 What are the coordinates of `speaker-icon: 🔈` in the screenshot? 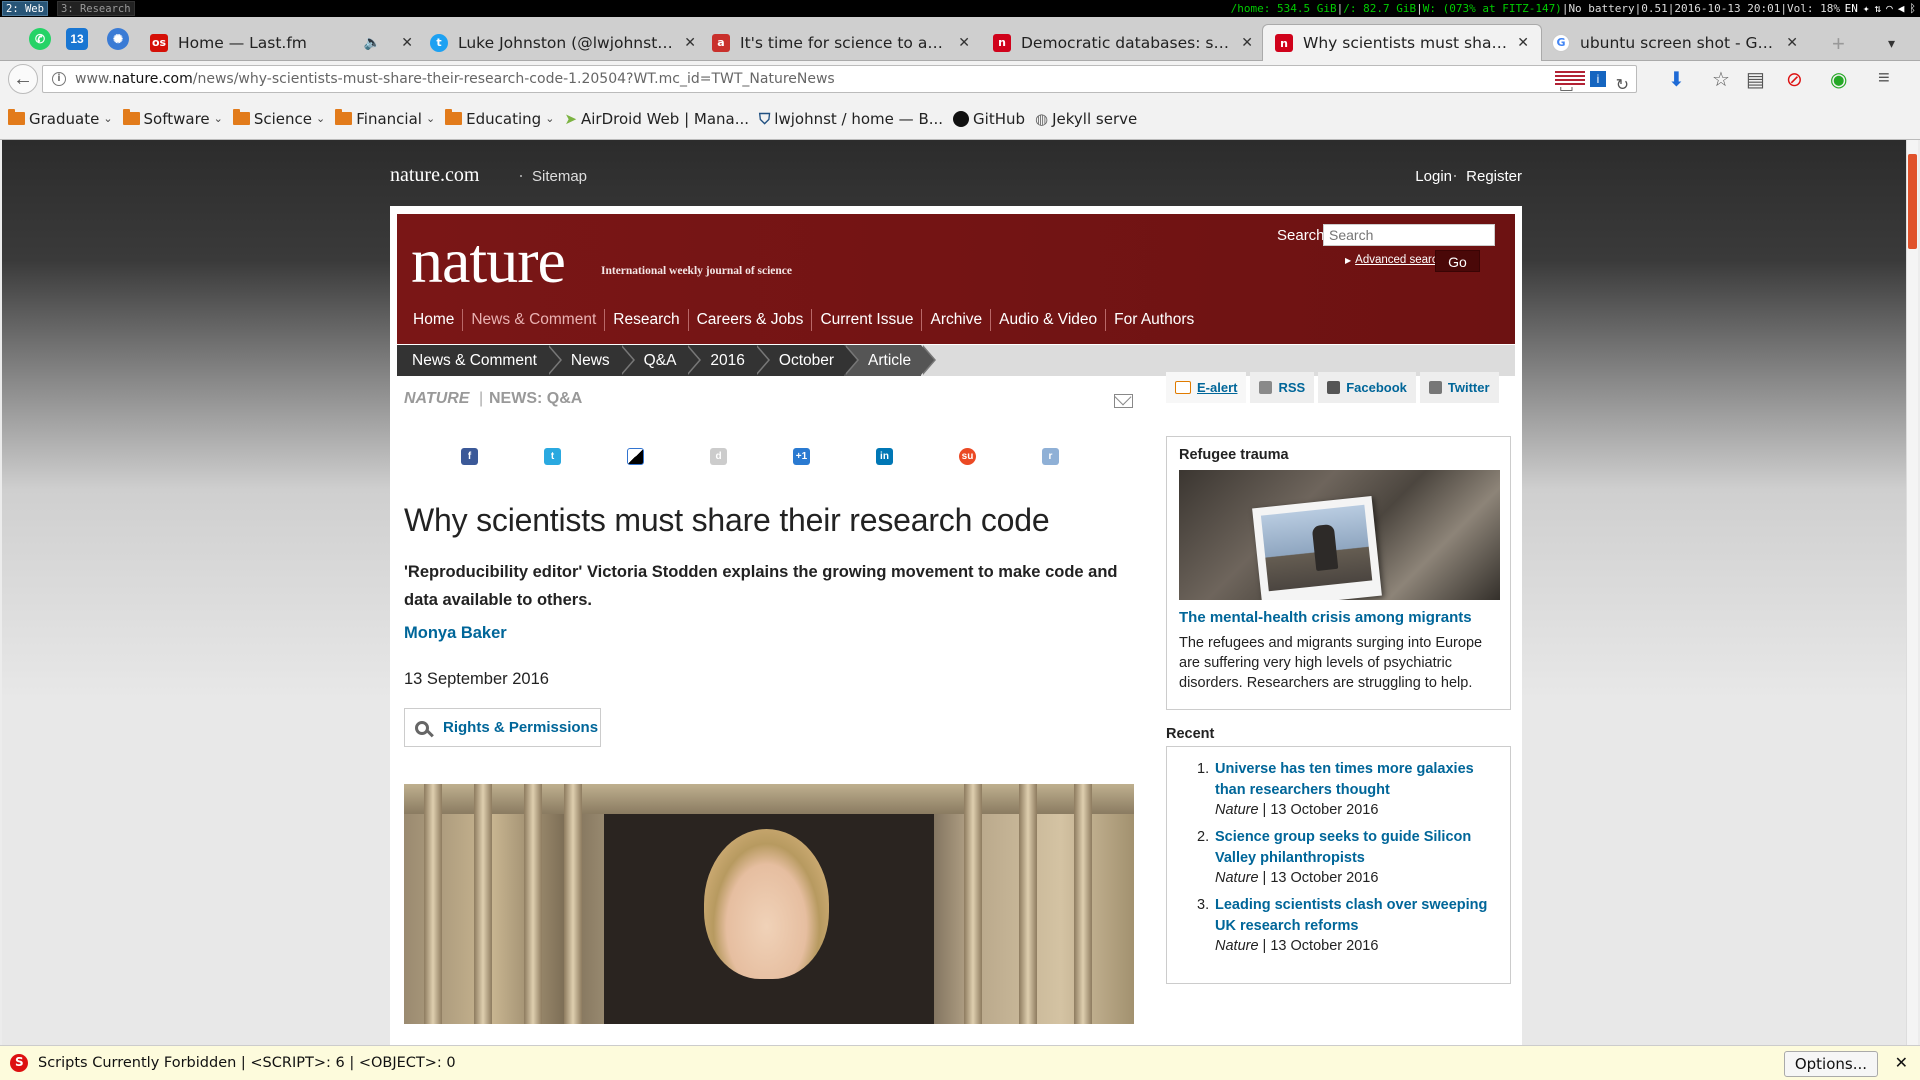 It's located at (372, 43).